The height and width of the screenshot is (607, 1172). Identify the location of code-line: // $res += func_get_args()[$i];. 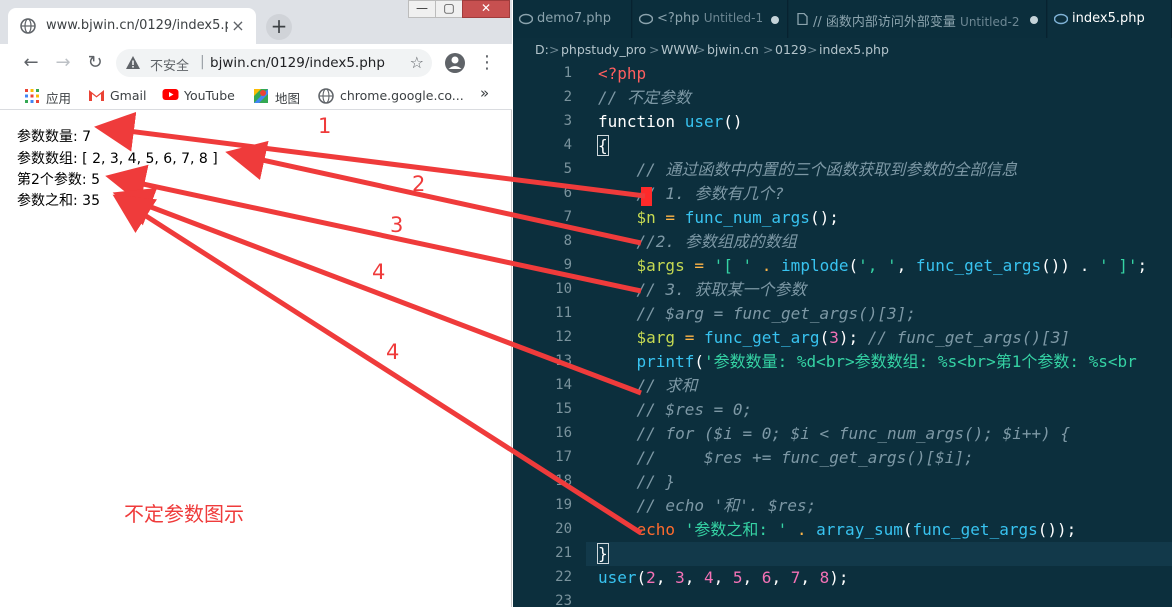
(786, 458).